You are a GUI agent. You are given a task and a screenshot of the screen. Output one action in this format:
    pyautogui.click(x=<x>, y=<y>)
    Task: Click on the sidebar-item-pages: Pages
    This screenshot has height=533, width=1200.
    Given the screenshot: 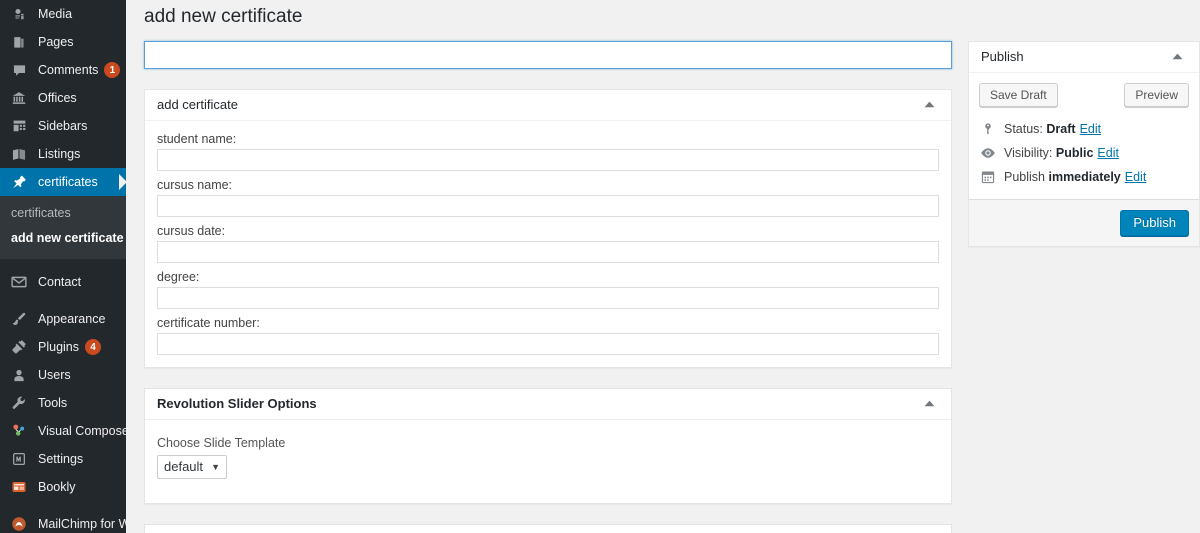 What is the action you would take?
    pyautogui.click(x=63, y=42)
    